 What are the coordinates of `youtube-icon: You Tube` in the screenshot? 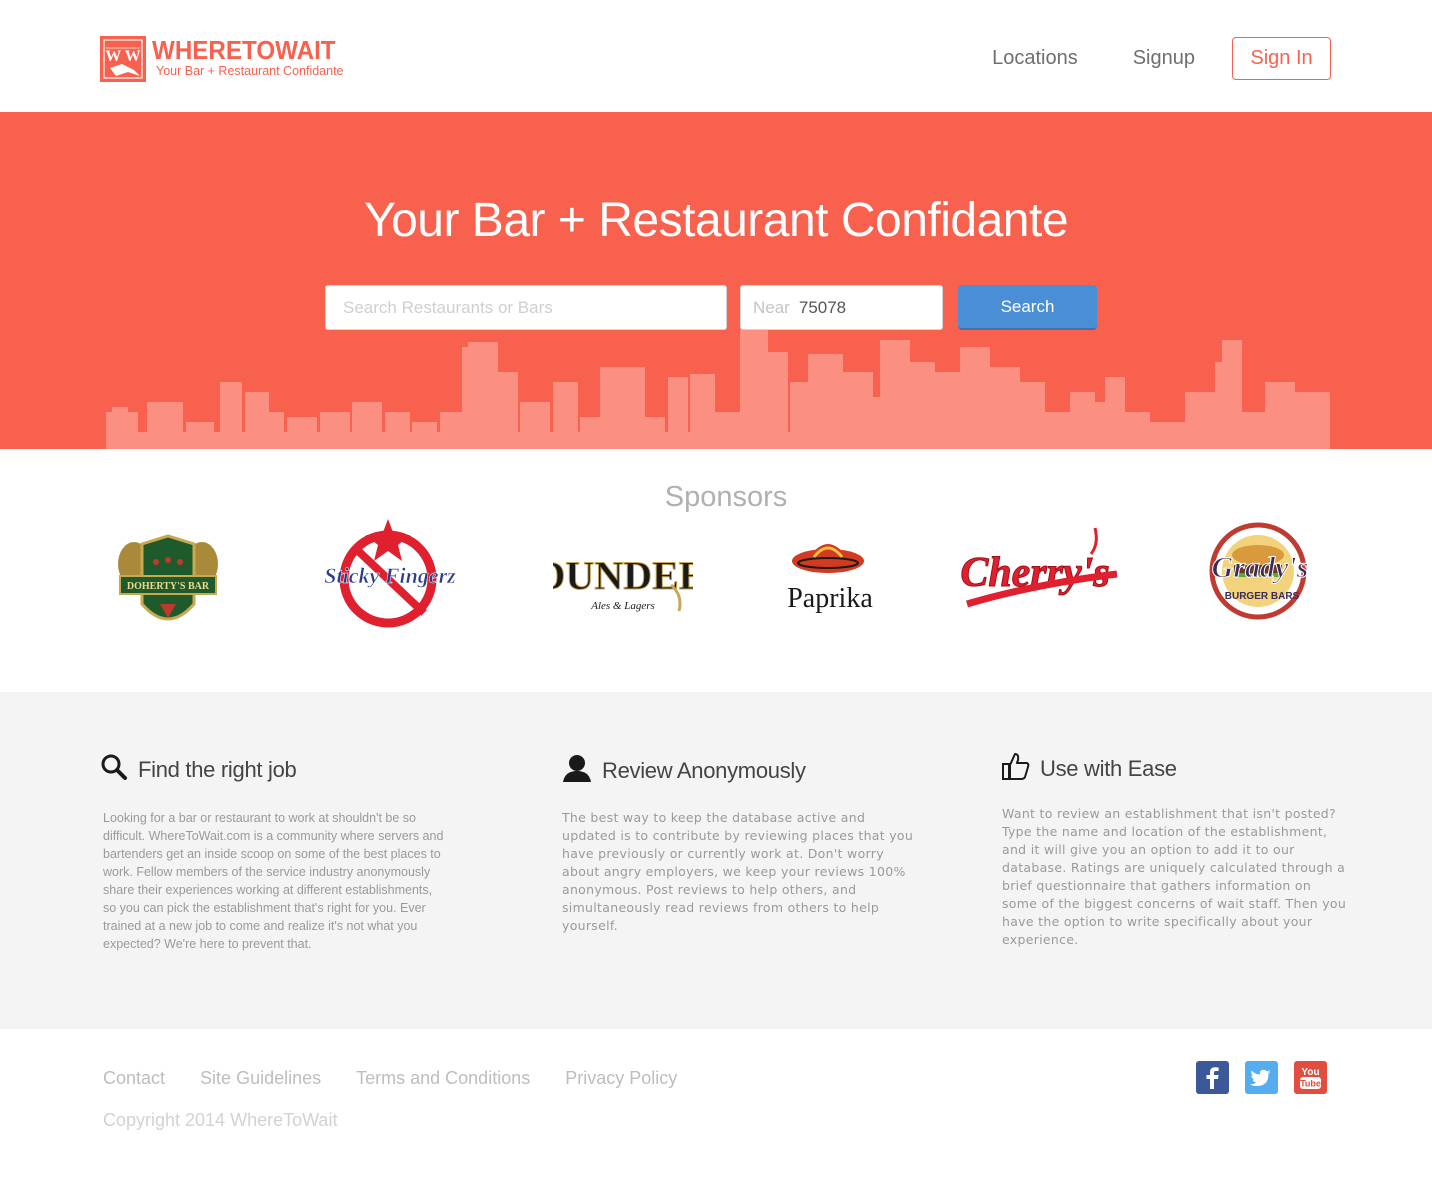 It's located at (1310, 1077).